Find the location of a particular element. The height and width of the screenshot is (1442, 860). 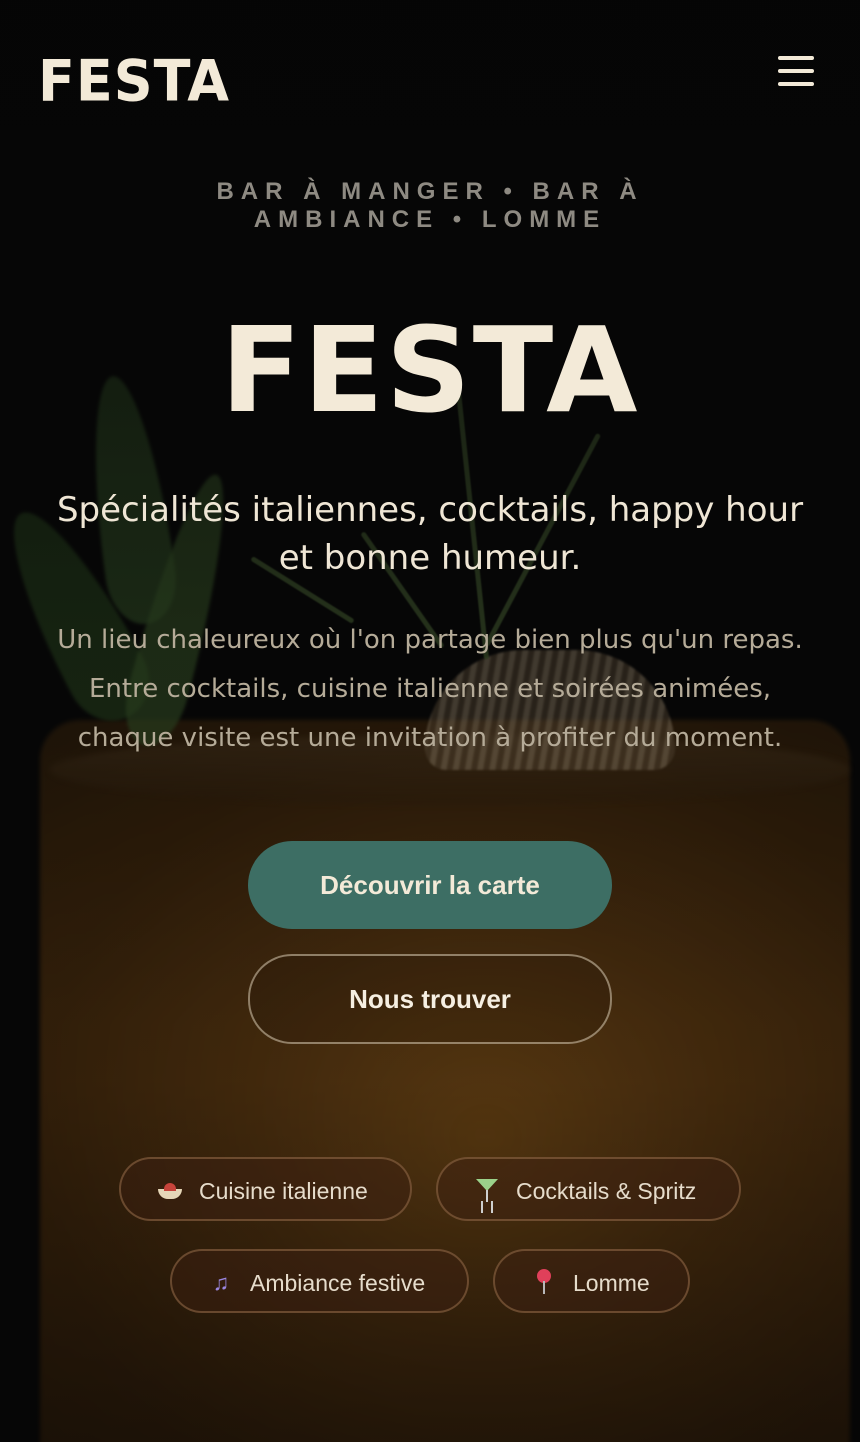

feature-chip-italian-cuisine: Cuisine italienne is located at coordinates (265, 1189).